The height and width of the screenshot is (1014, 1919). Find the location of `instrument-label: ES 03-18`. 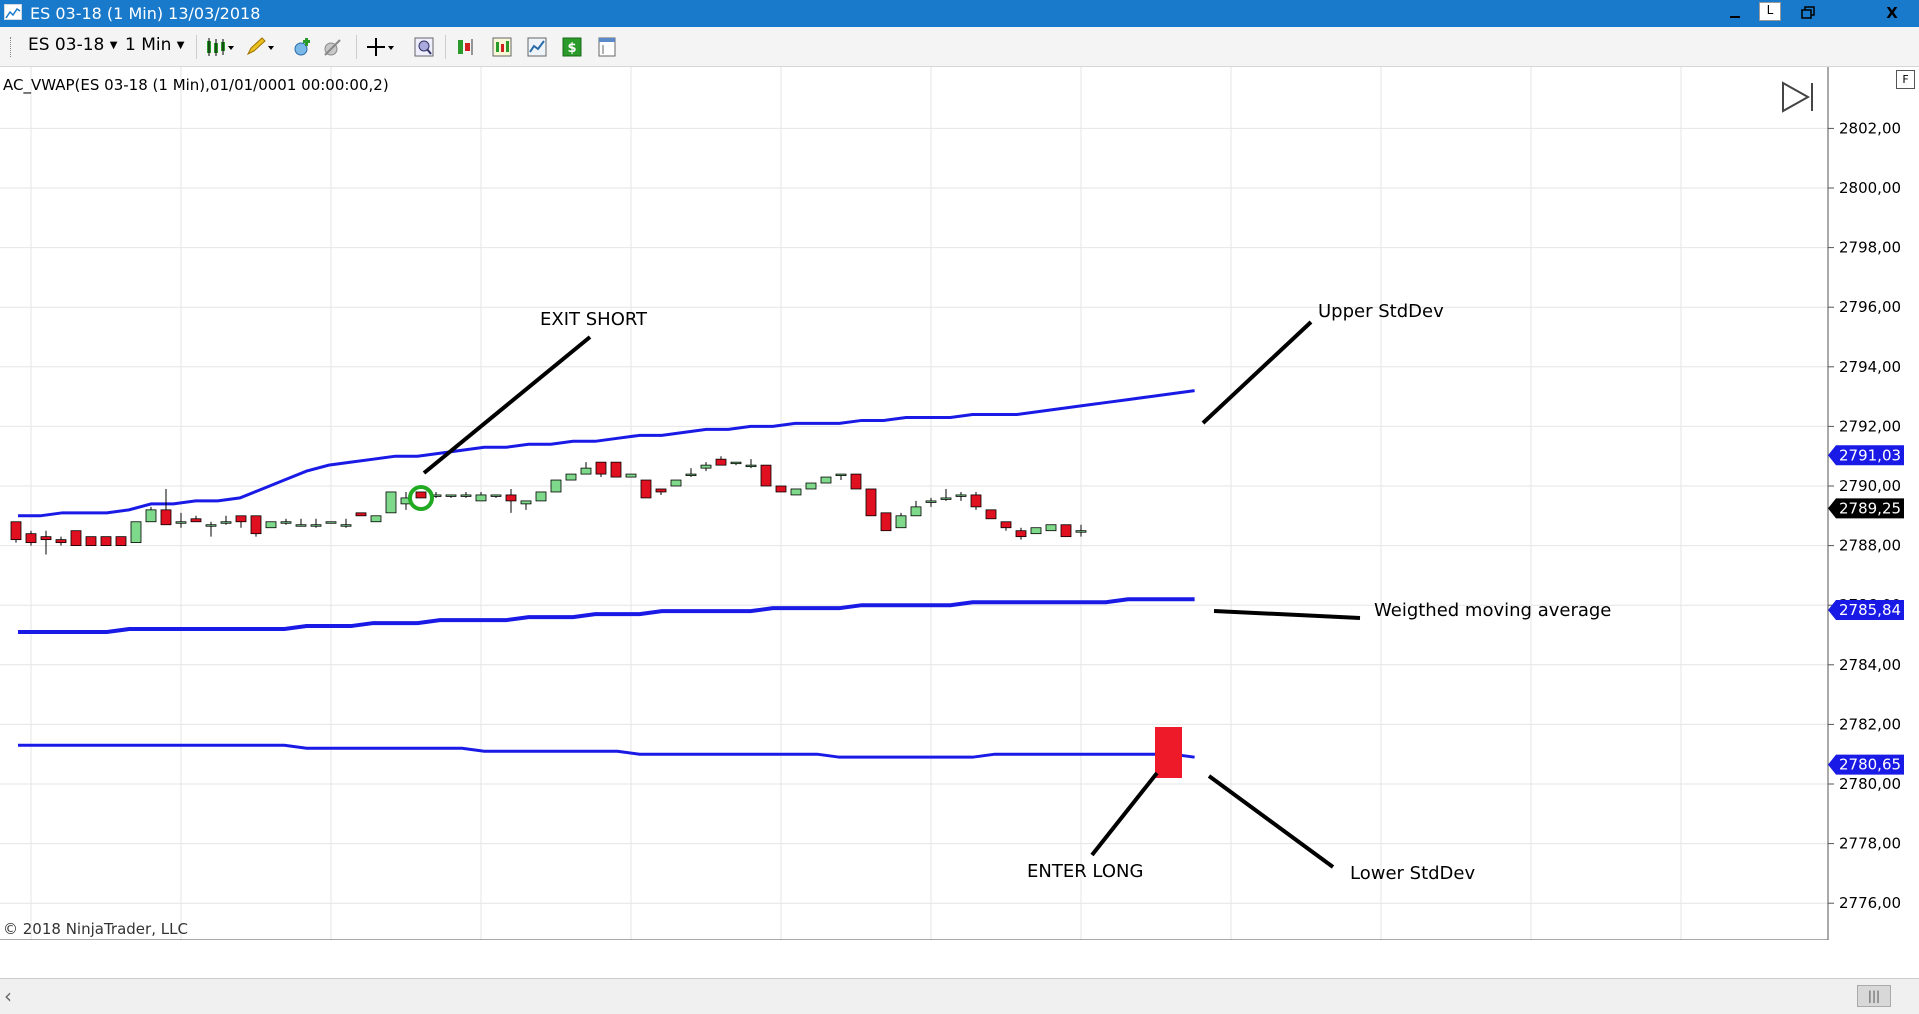

instrument-label: ES 03-18 is located at coordinates (66, 45).